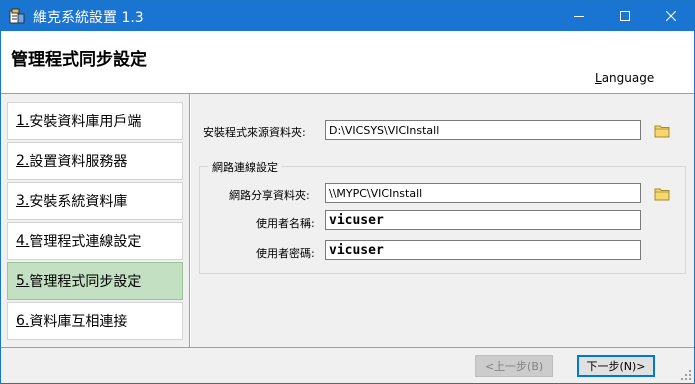 The width and height of the screenshot is (695, 384). Describe the element at coordinates (85, 282) in the screenshot. I see `step-label: 管理程式同步設定` at that location.